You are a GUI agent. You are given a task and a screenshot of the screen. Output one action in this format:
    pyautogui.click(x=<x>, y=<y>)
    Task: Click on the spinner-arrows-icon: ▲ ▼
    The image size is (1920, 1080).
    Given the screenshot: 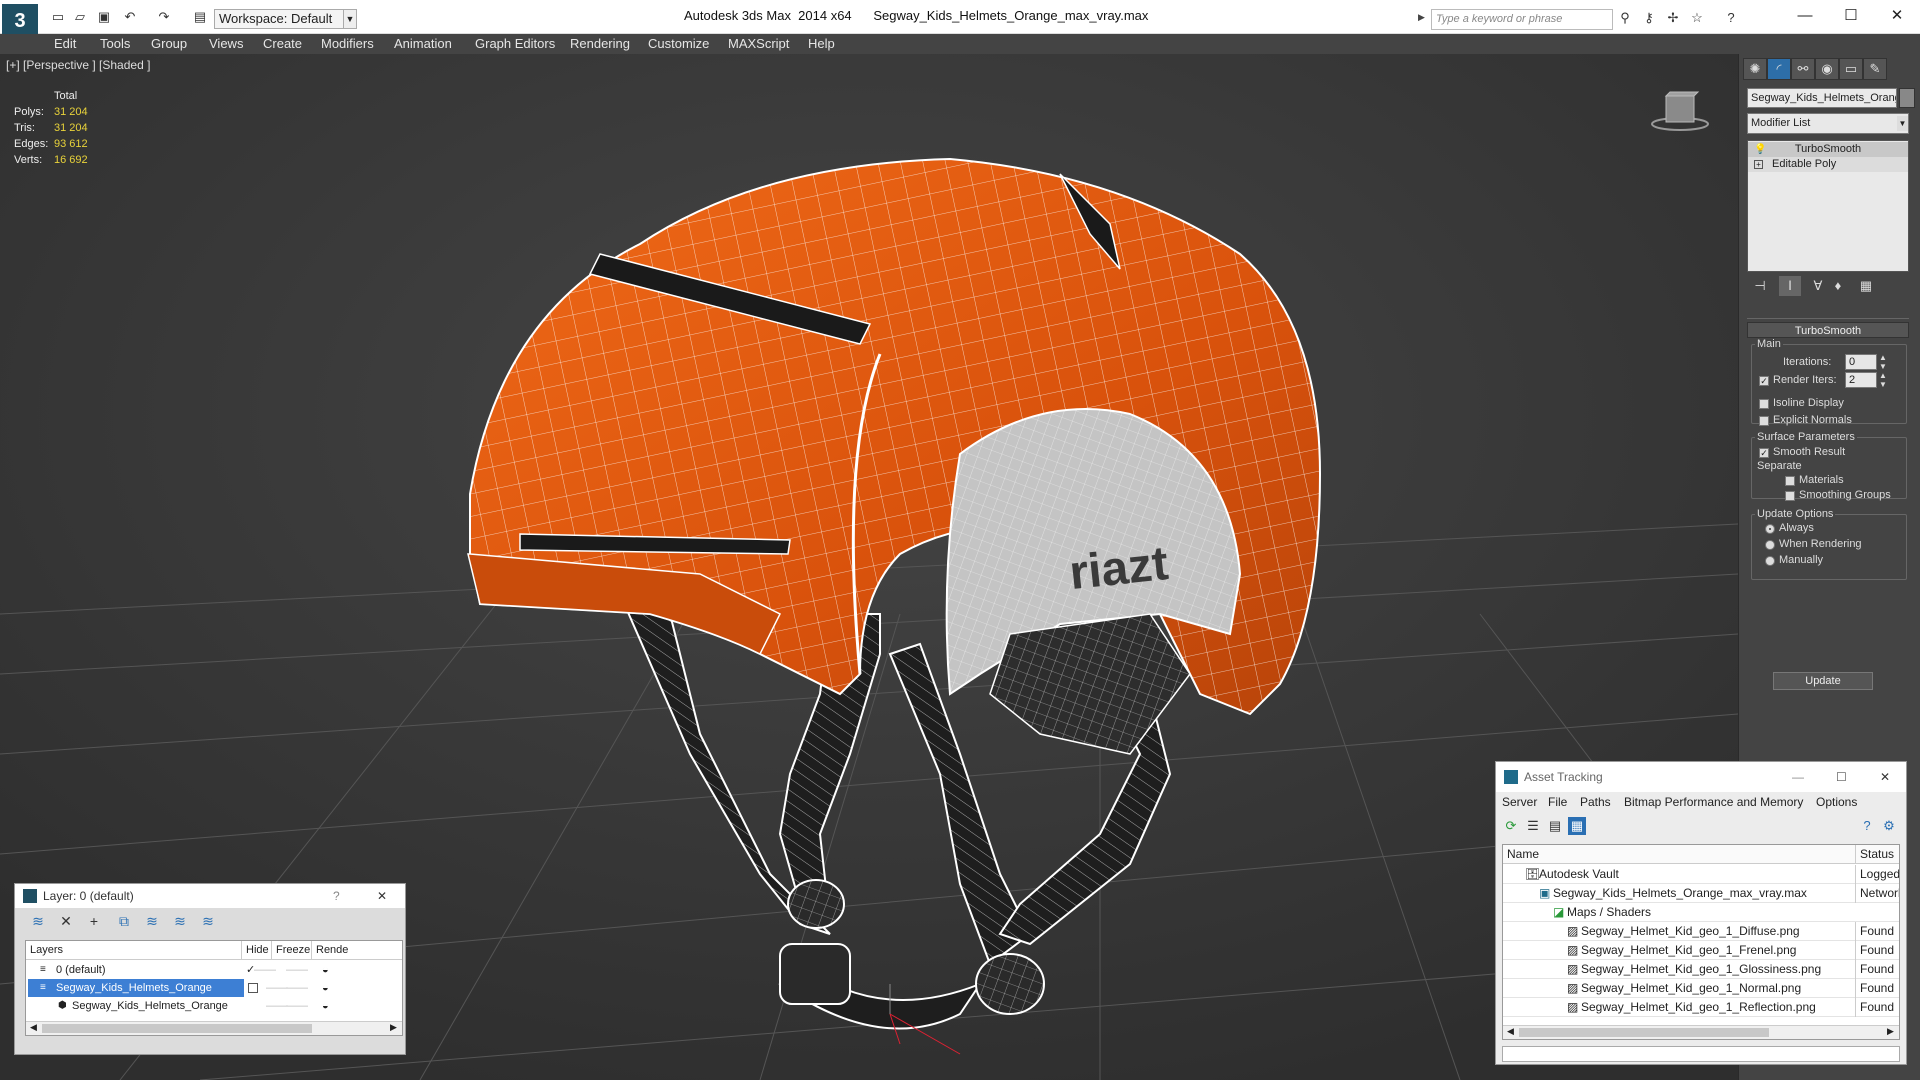 What is the action you would take?
    pyautogui.click(x=1883, y=362)
    